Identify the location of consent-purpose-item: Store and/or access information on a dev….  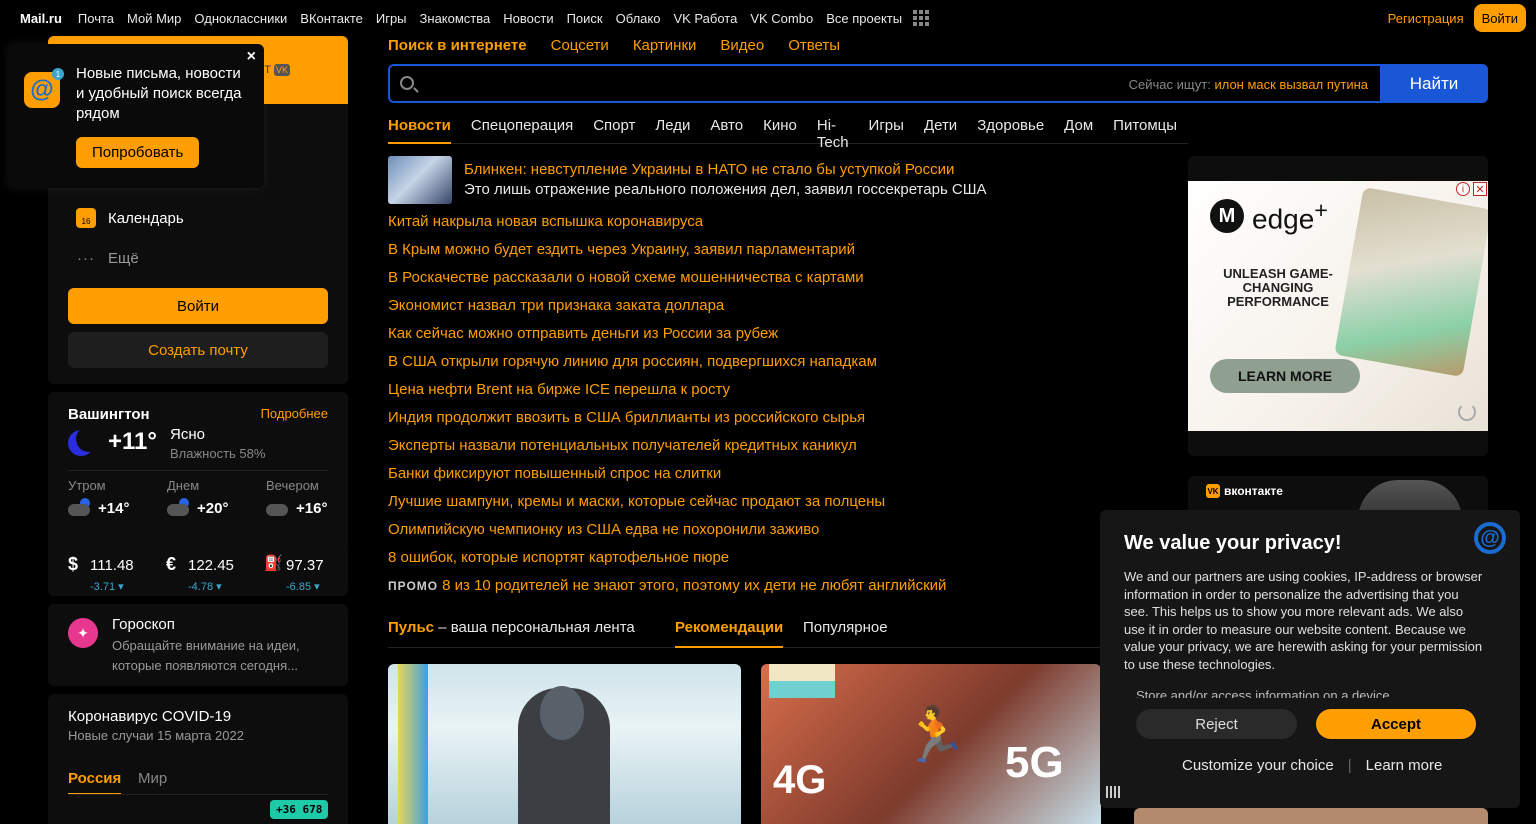
(1263, 693).